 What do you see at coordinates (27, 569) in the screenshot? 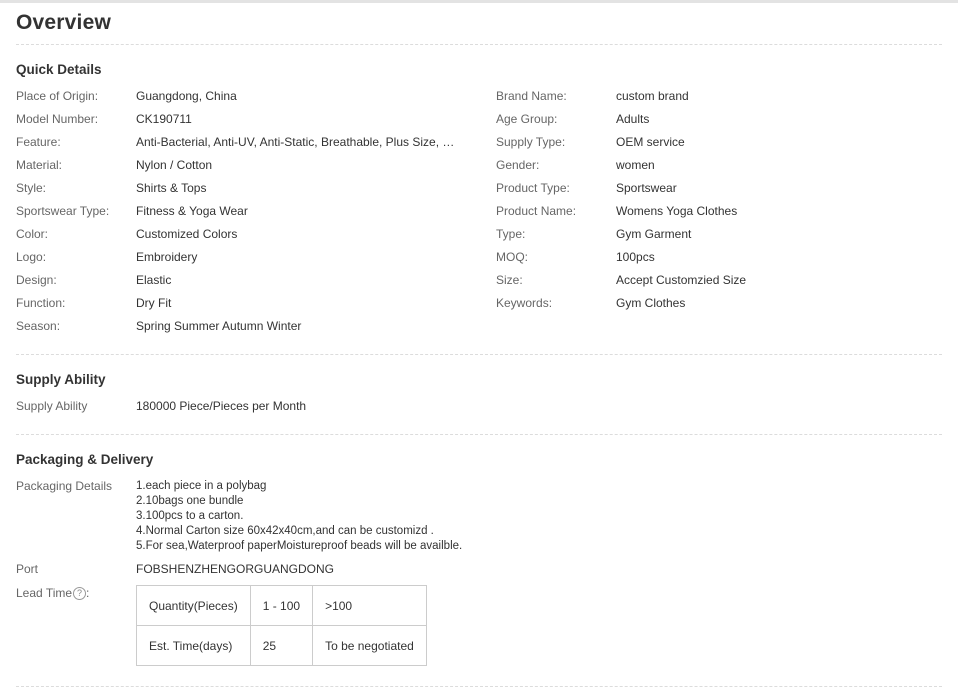
I see `port-label: Port` at bounding box center [27, 569].